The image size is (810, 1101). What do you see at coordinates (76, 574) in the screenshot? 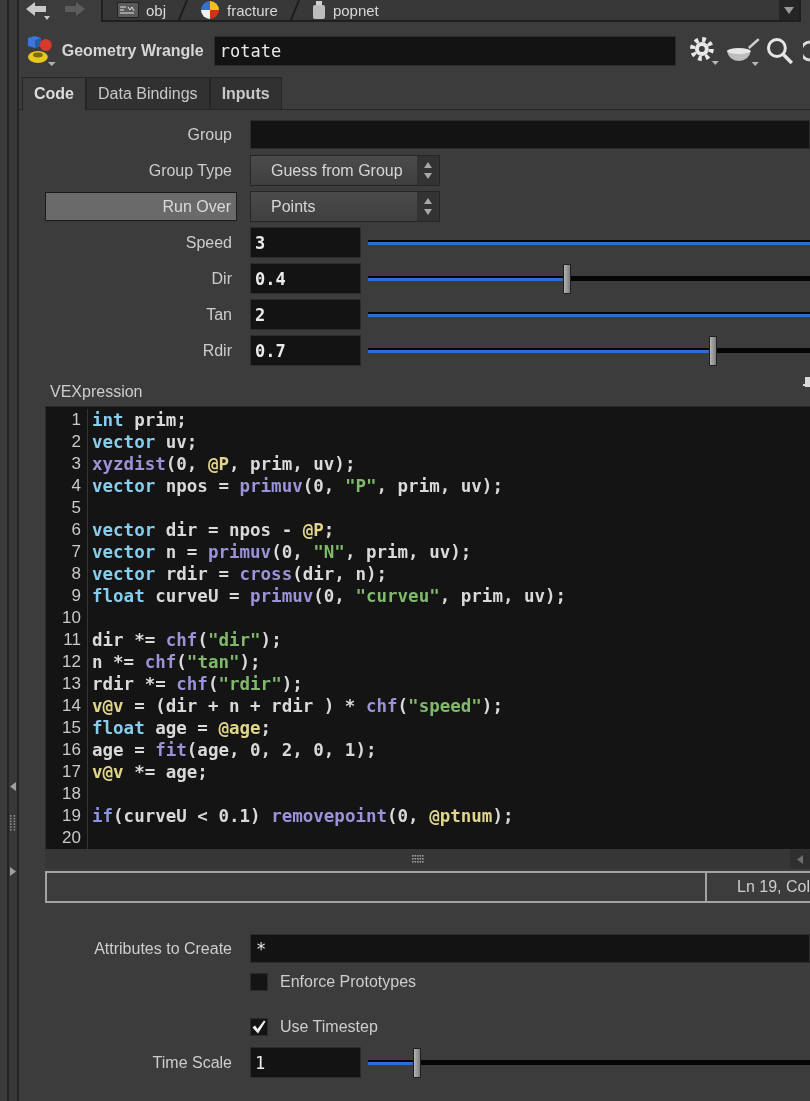
I see `line-number: 8` at bounding box center [76, 574].